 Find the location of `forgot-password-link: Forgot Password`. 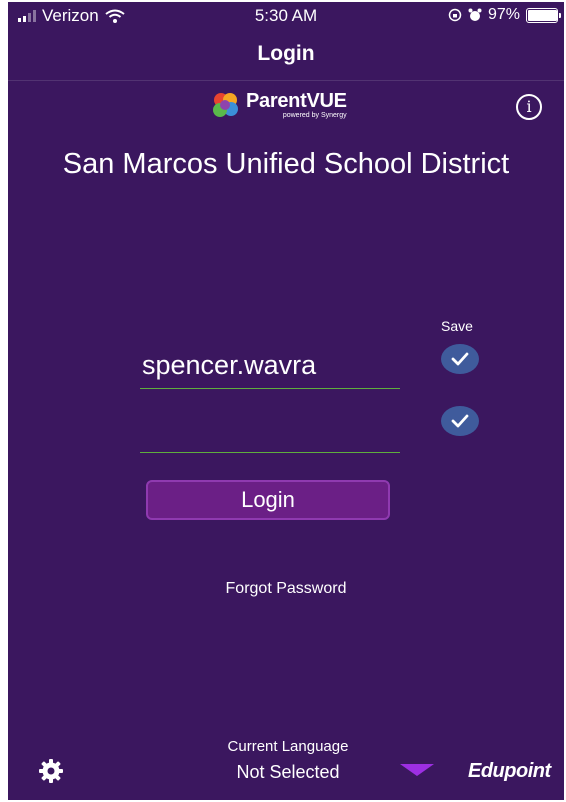

forgot-password-link: Forgot Password is located at coordinates (286, 589).